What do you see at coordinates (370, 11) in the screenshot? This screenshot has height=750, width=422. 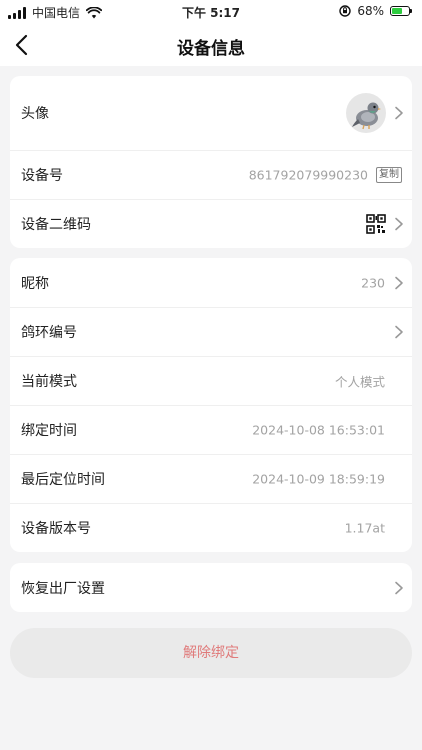 I see `battery-percent: 68%` at bounding box center [370, 11].